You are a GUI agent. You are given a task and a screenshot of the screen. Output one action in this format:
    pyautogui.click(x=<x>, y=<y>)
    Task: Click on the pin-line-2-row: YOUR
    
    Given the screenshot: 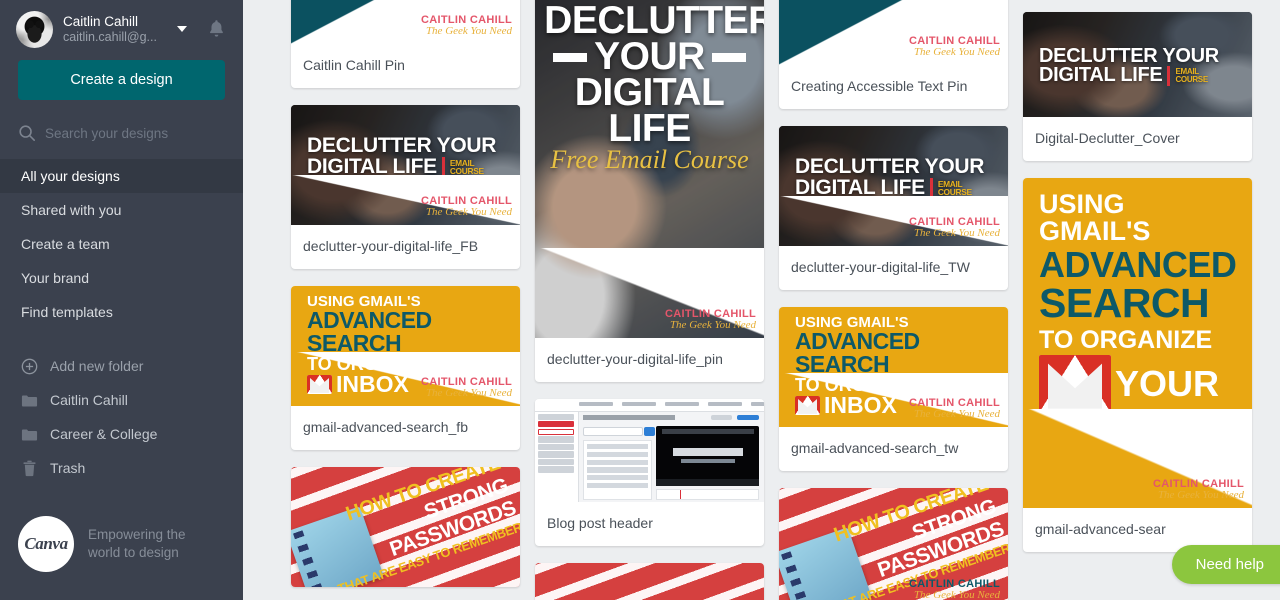 What is the action you would take?
    pyautogui.click(x=649, y=56)
    